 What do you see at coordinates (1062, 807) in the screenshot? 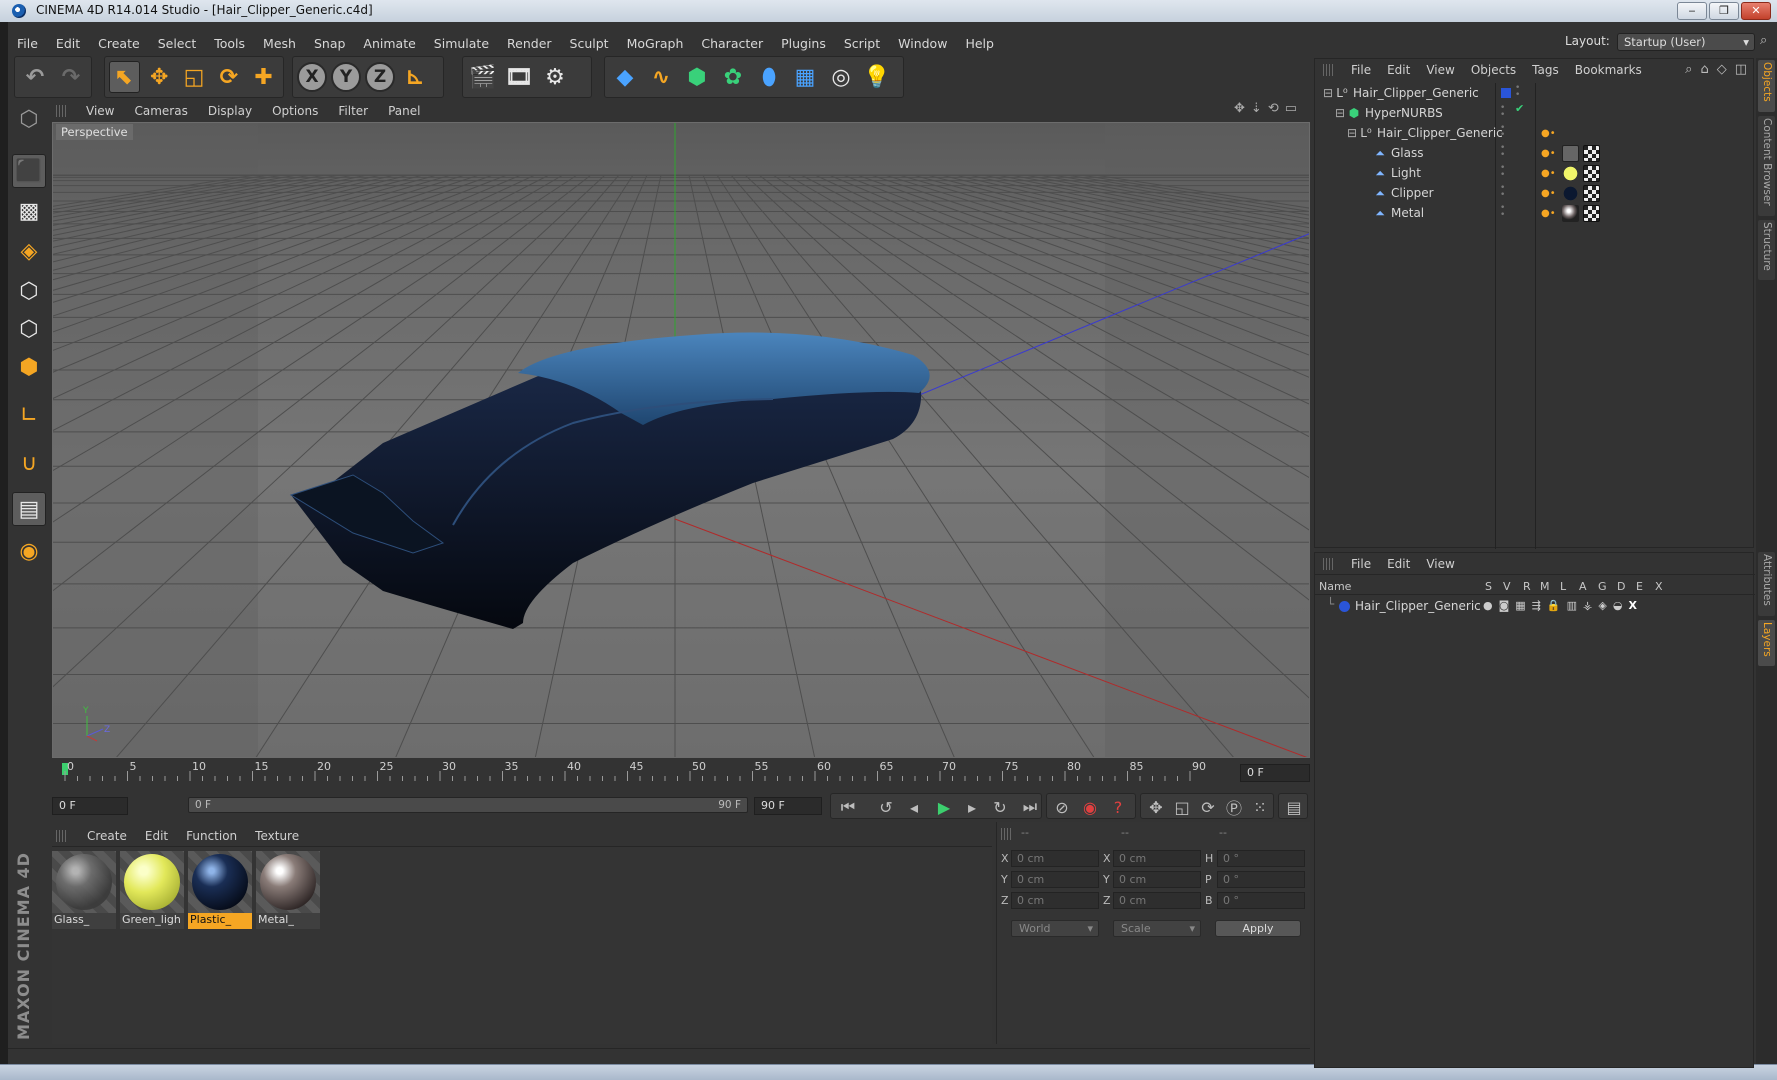
I see `keyframe-selection-icon: ⊘` at bounding box center [1062, 807].